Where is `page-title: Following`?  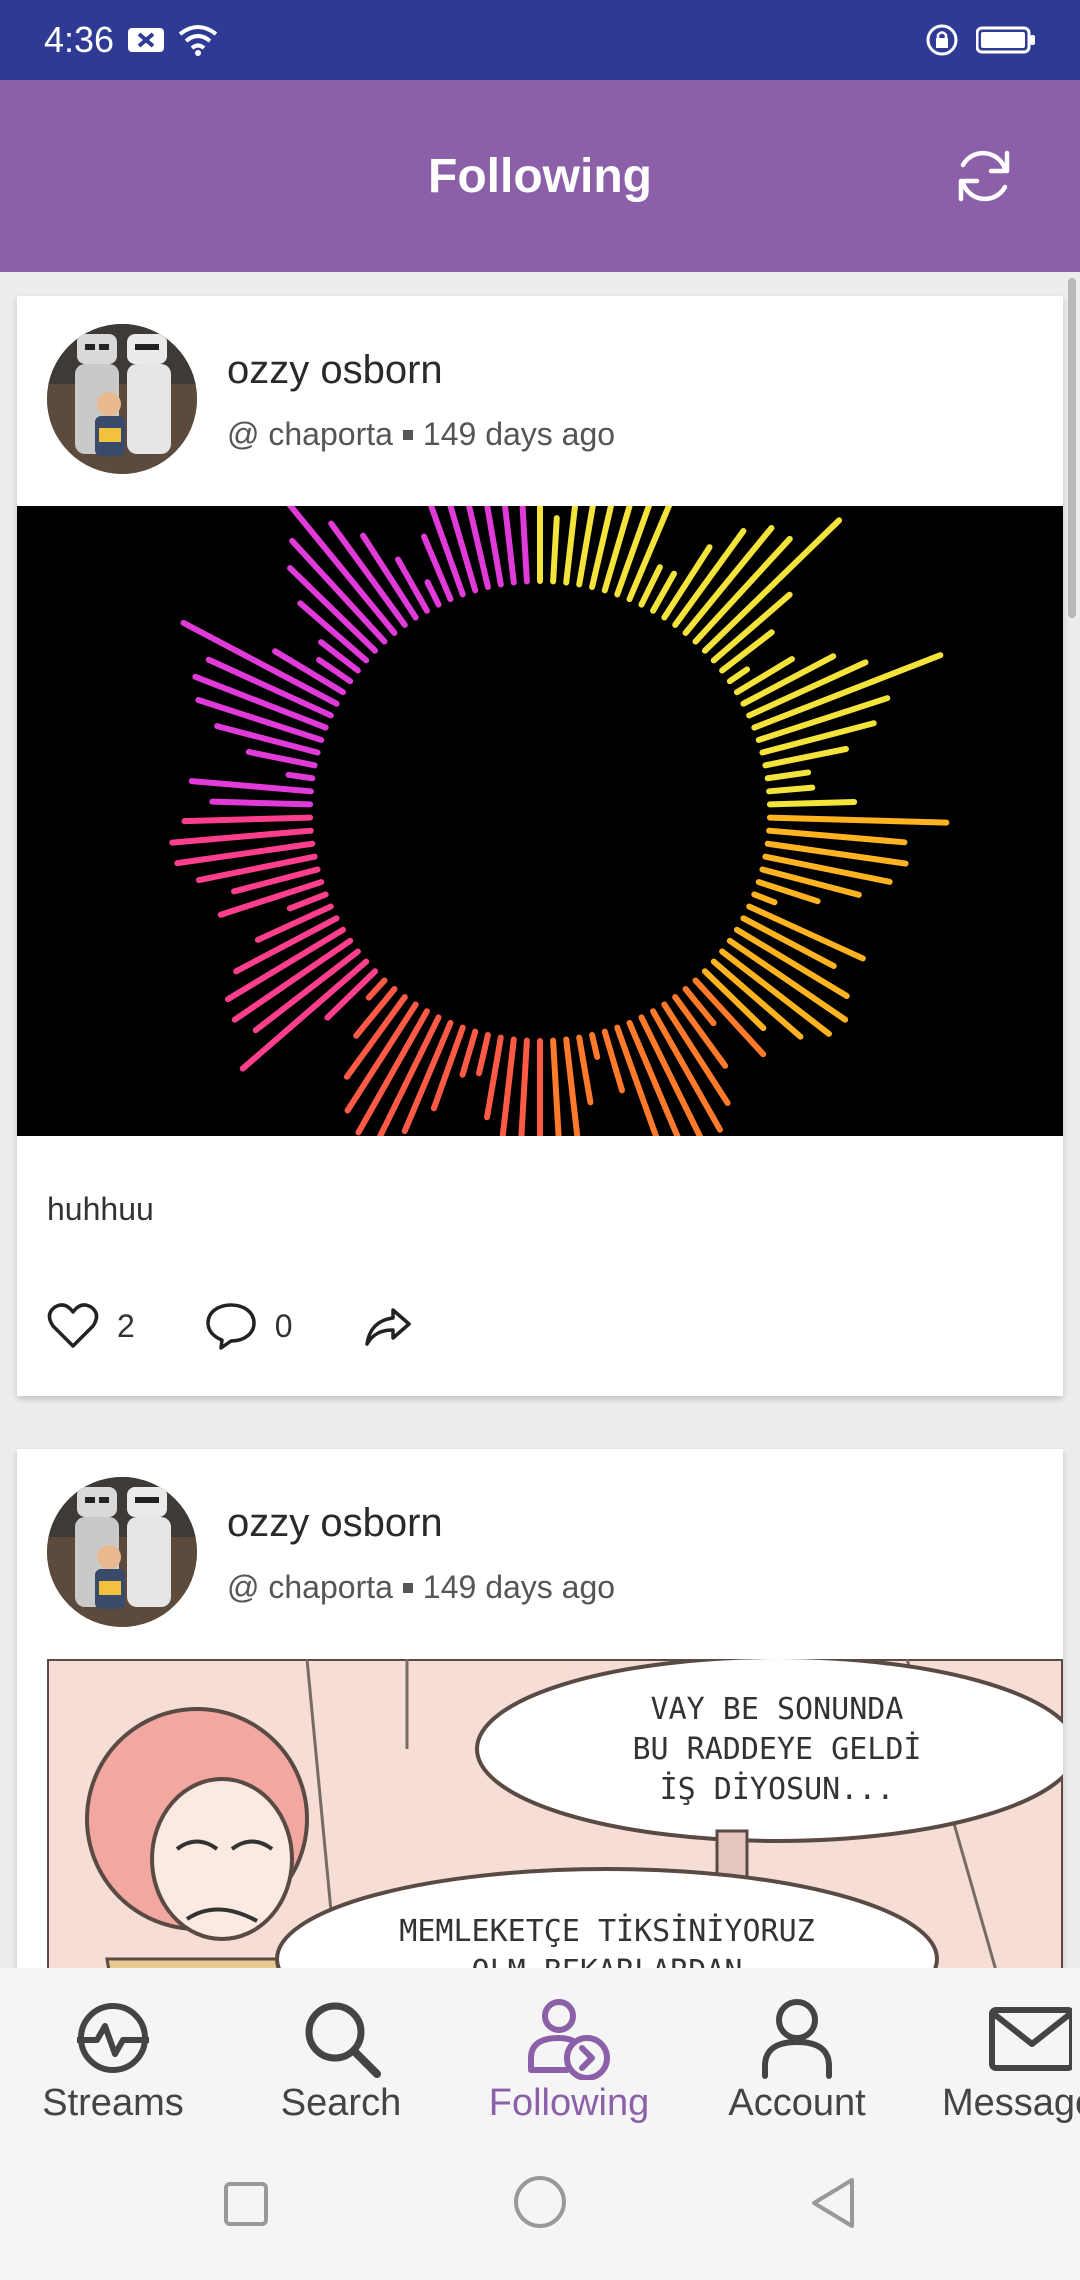 page-title: Following is located at coordinates (540, 176).